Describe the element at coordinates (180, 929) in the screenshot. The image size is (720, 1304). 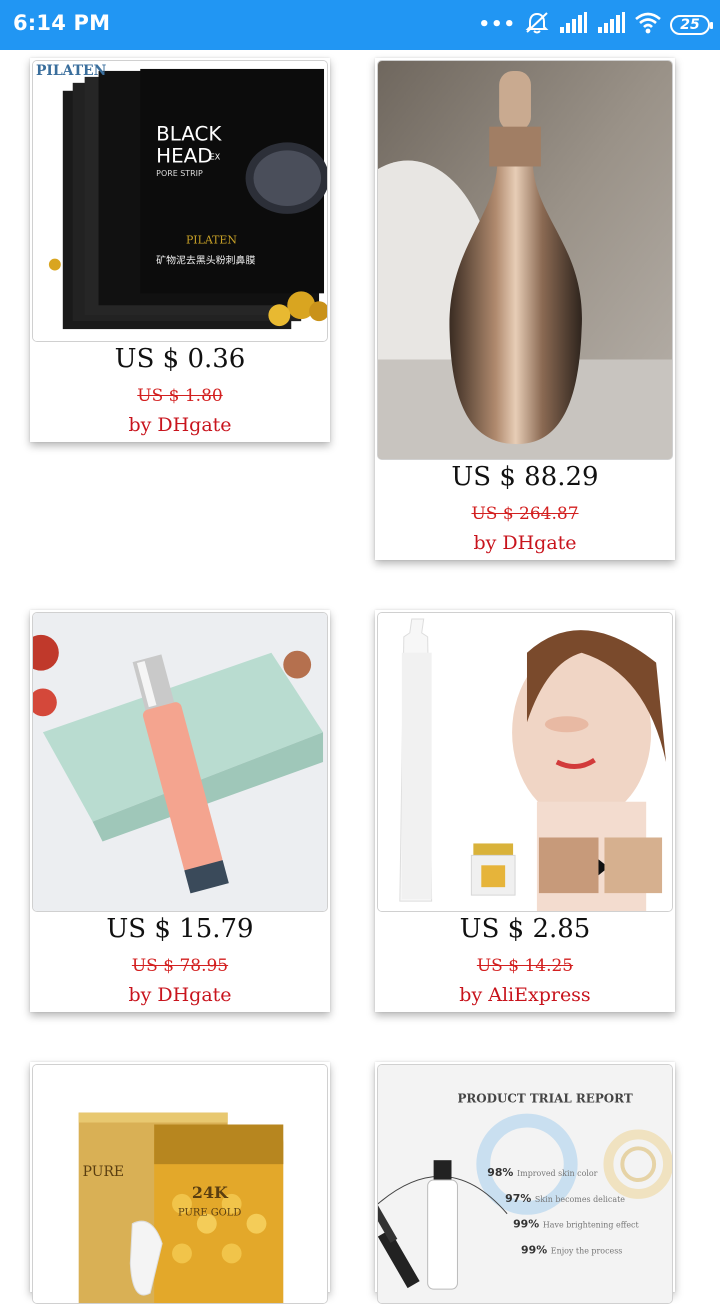
I see `product-price: US $ 15.79` at that location.